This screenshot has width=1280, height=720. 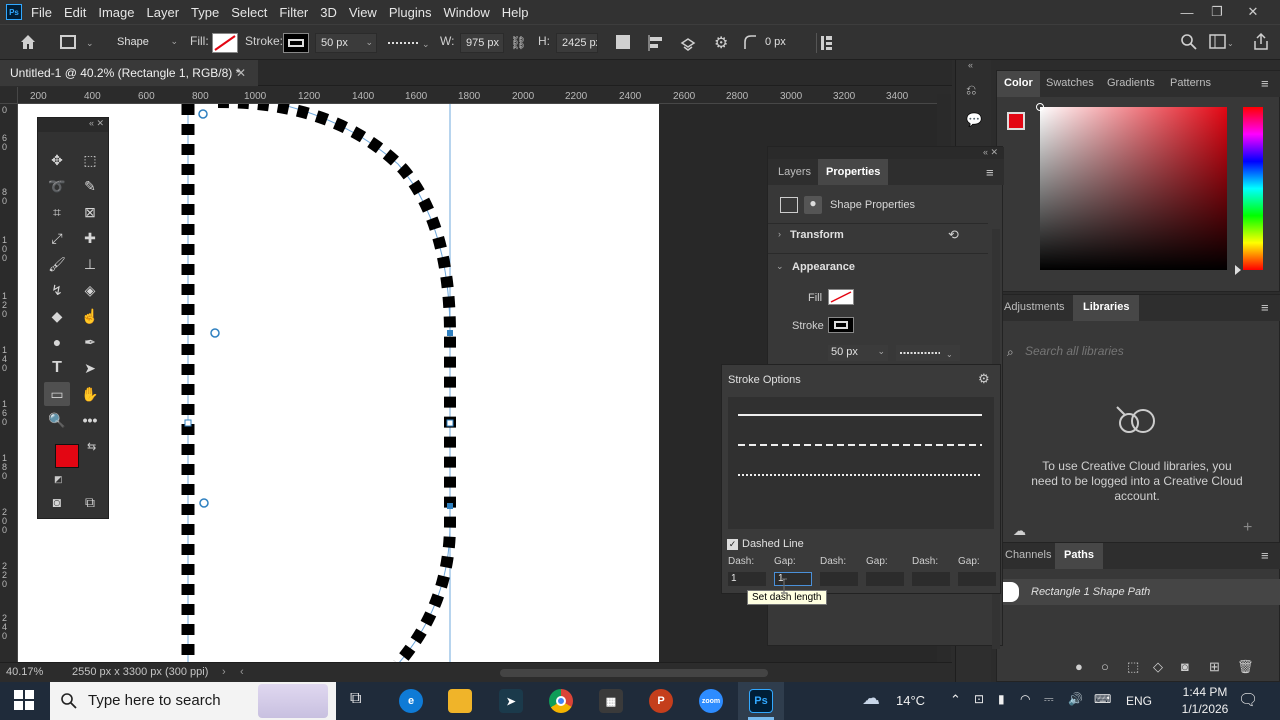 What do you see at coordinates (57, 290) in the screenshot?
I see `history-brush-tool-icon: ↯` at bounding box center [57, 290].